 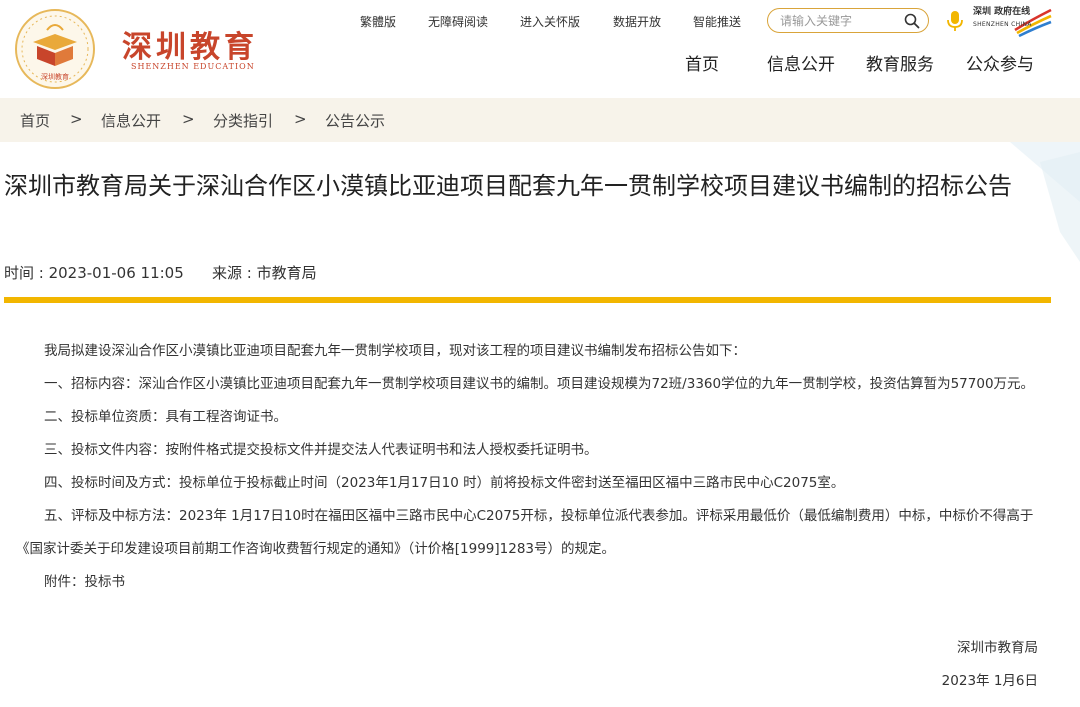 What do you see at coordinates (1002, 24) in the screenshot?
I see `brand-english: SHENZHEN CHINA` at bounding box center [1002, 24].